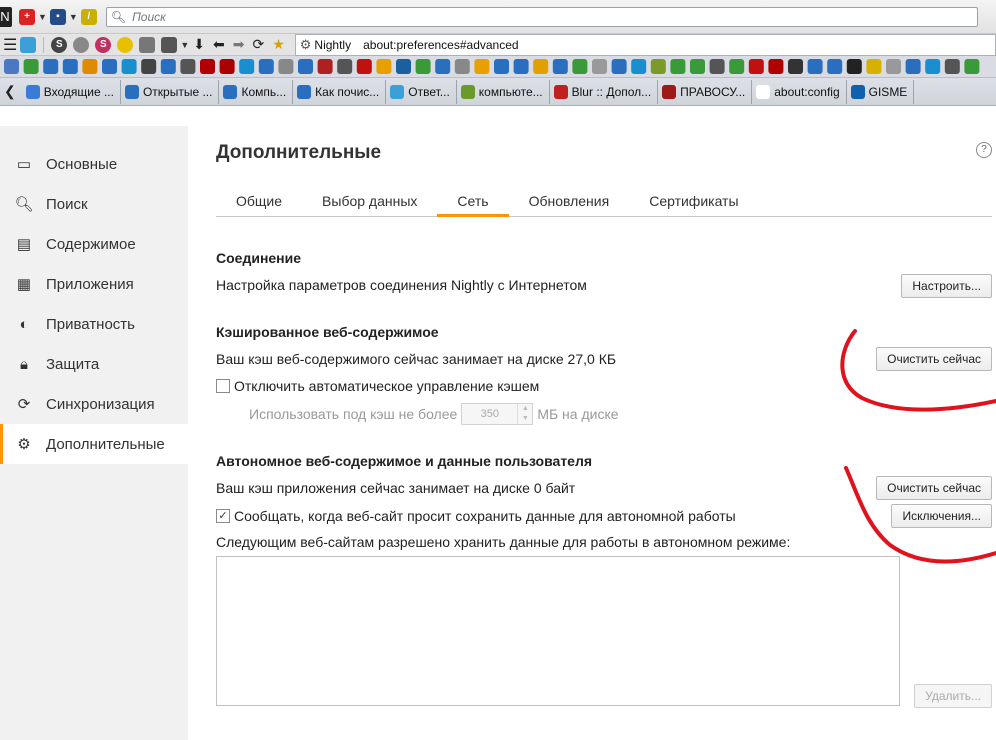  I want to click on site-identity: ⚙ Nightly, so click(327, 45).